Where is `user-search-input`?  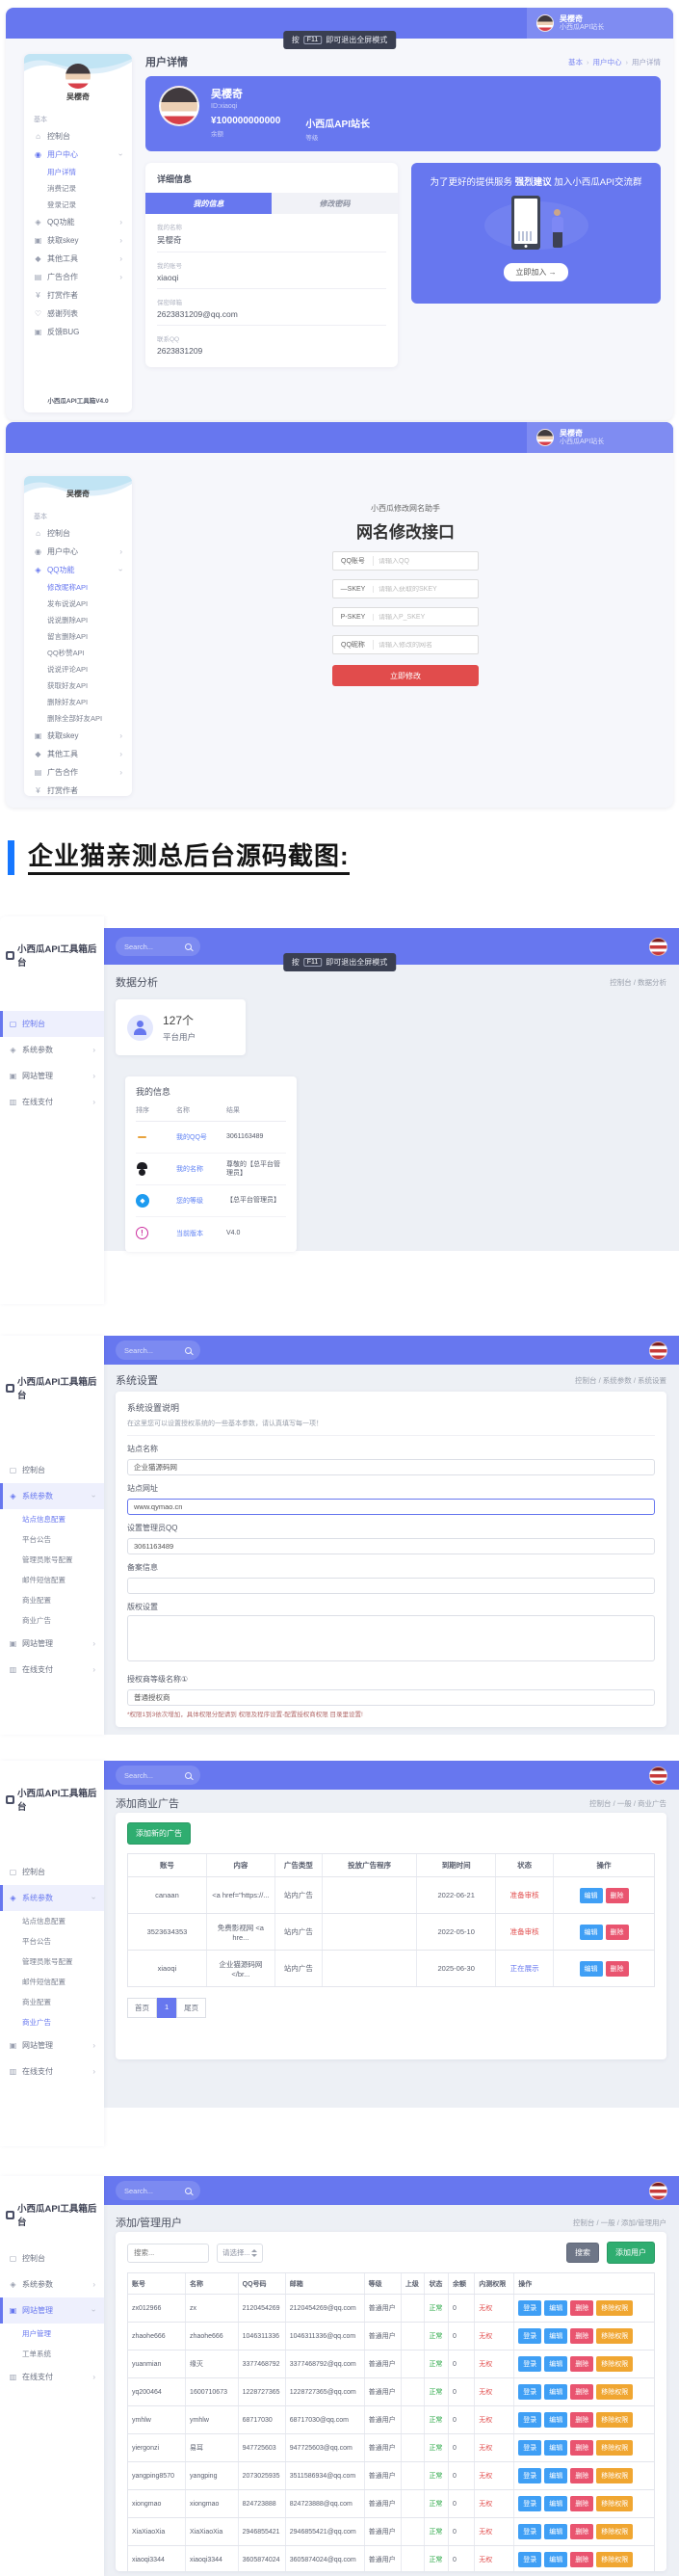
user-search-input is located at coordinates (168, 2253).